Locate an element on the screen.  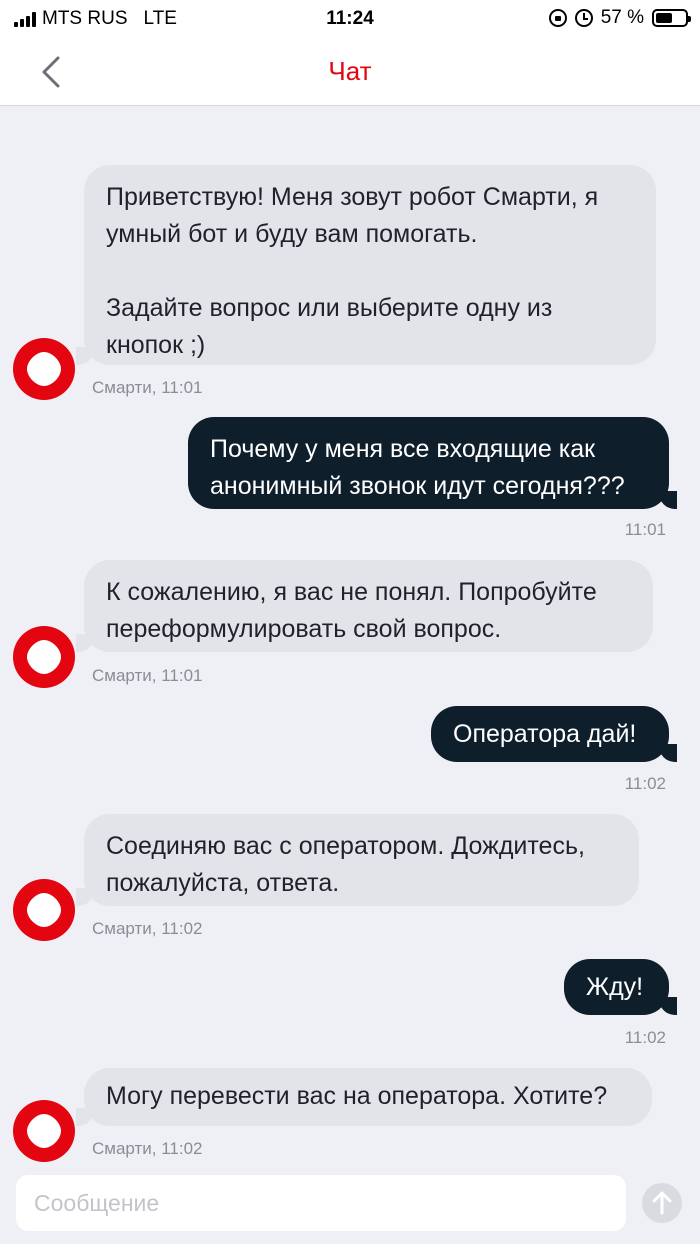
message-meta: 11:01 is located at coordinates (645, 529).